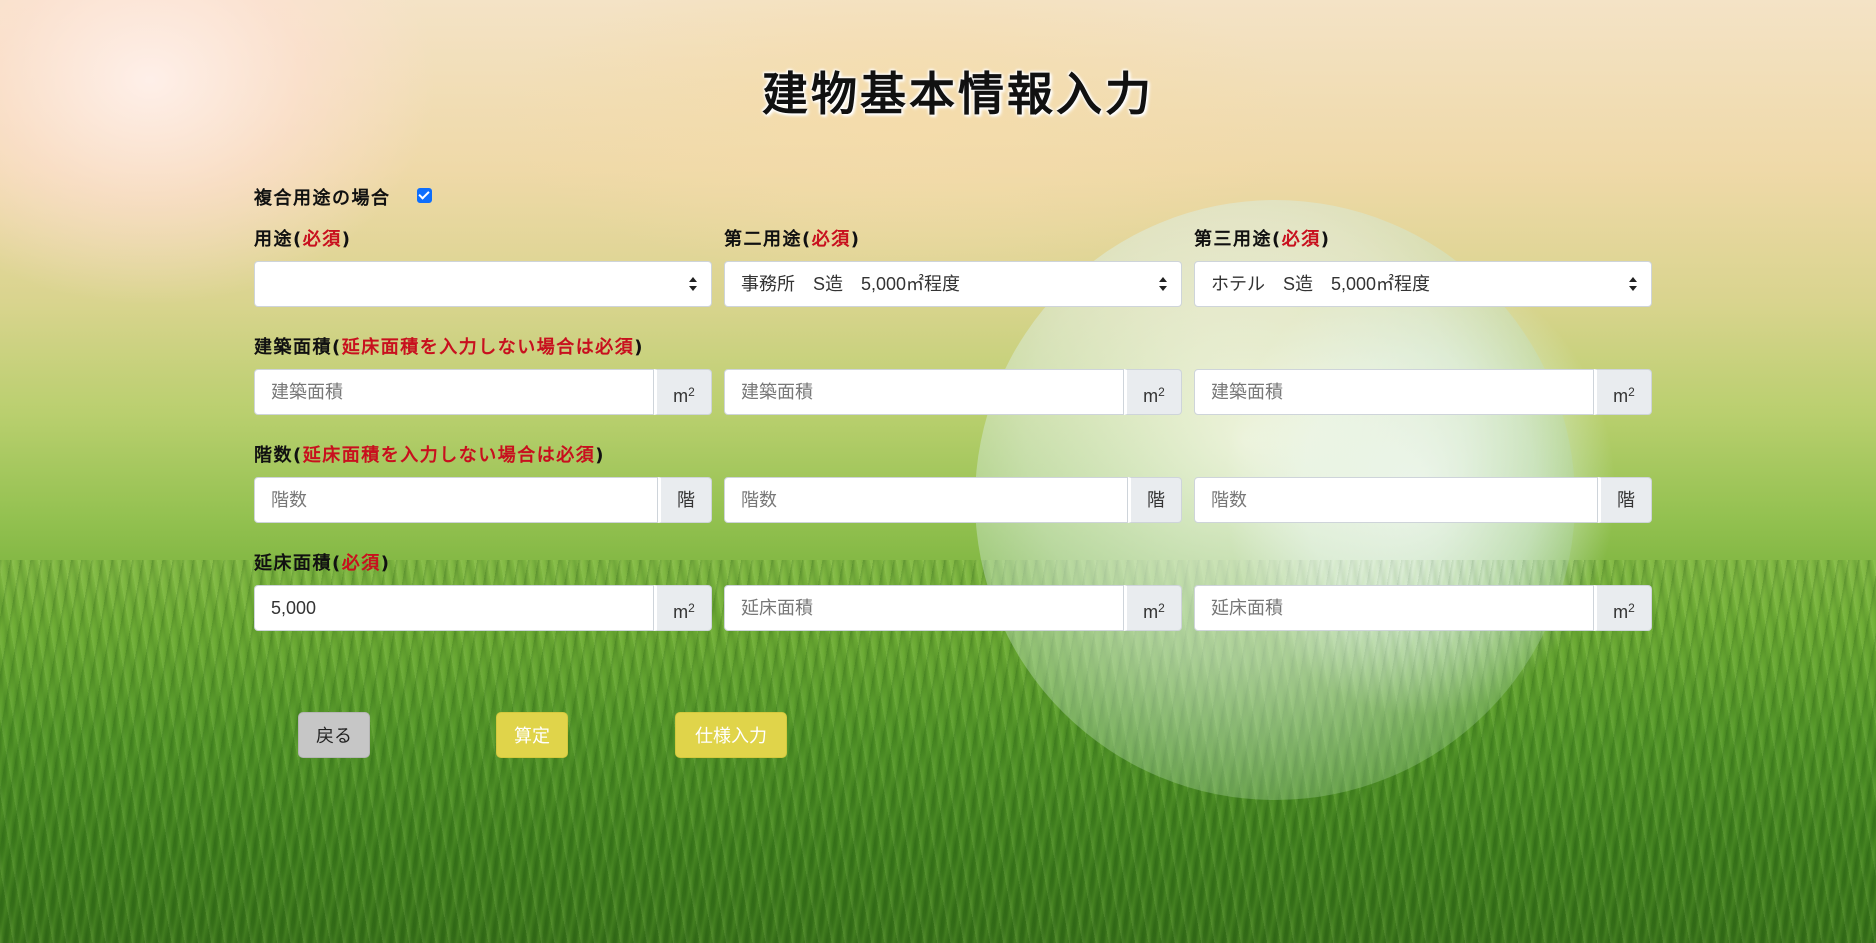 This screenshot has width=1876, height=943. What do you see at coordinates (1262, 239) in the screenshot?
I see `use-label-3: 第三用途(必須)` at bounding box center [1262, 239].